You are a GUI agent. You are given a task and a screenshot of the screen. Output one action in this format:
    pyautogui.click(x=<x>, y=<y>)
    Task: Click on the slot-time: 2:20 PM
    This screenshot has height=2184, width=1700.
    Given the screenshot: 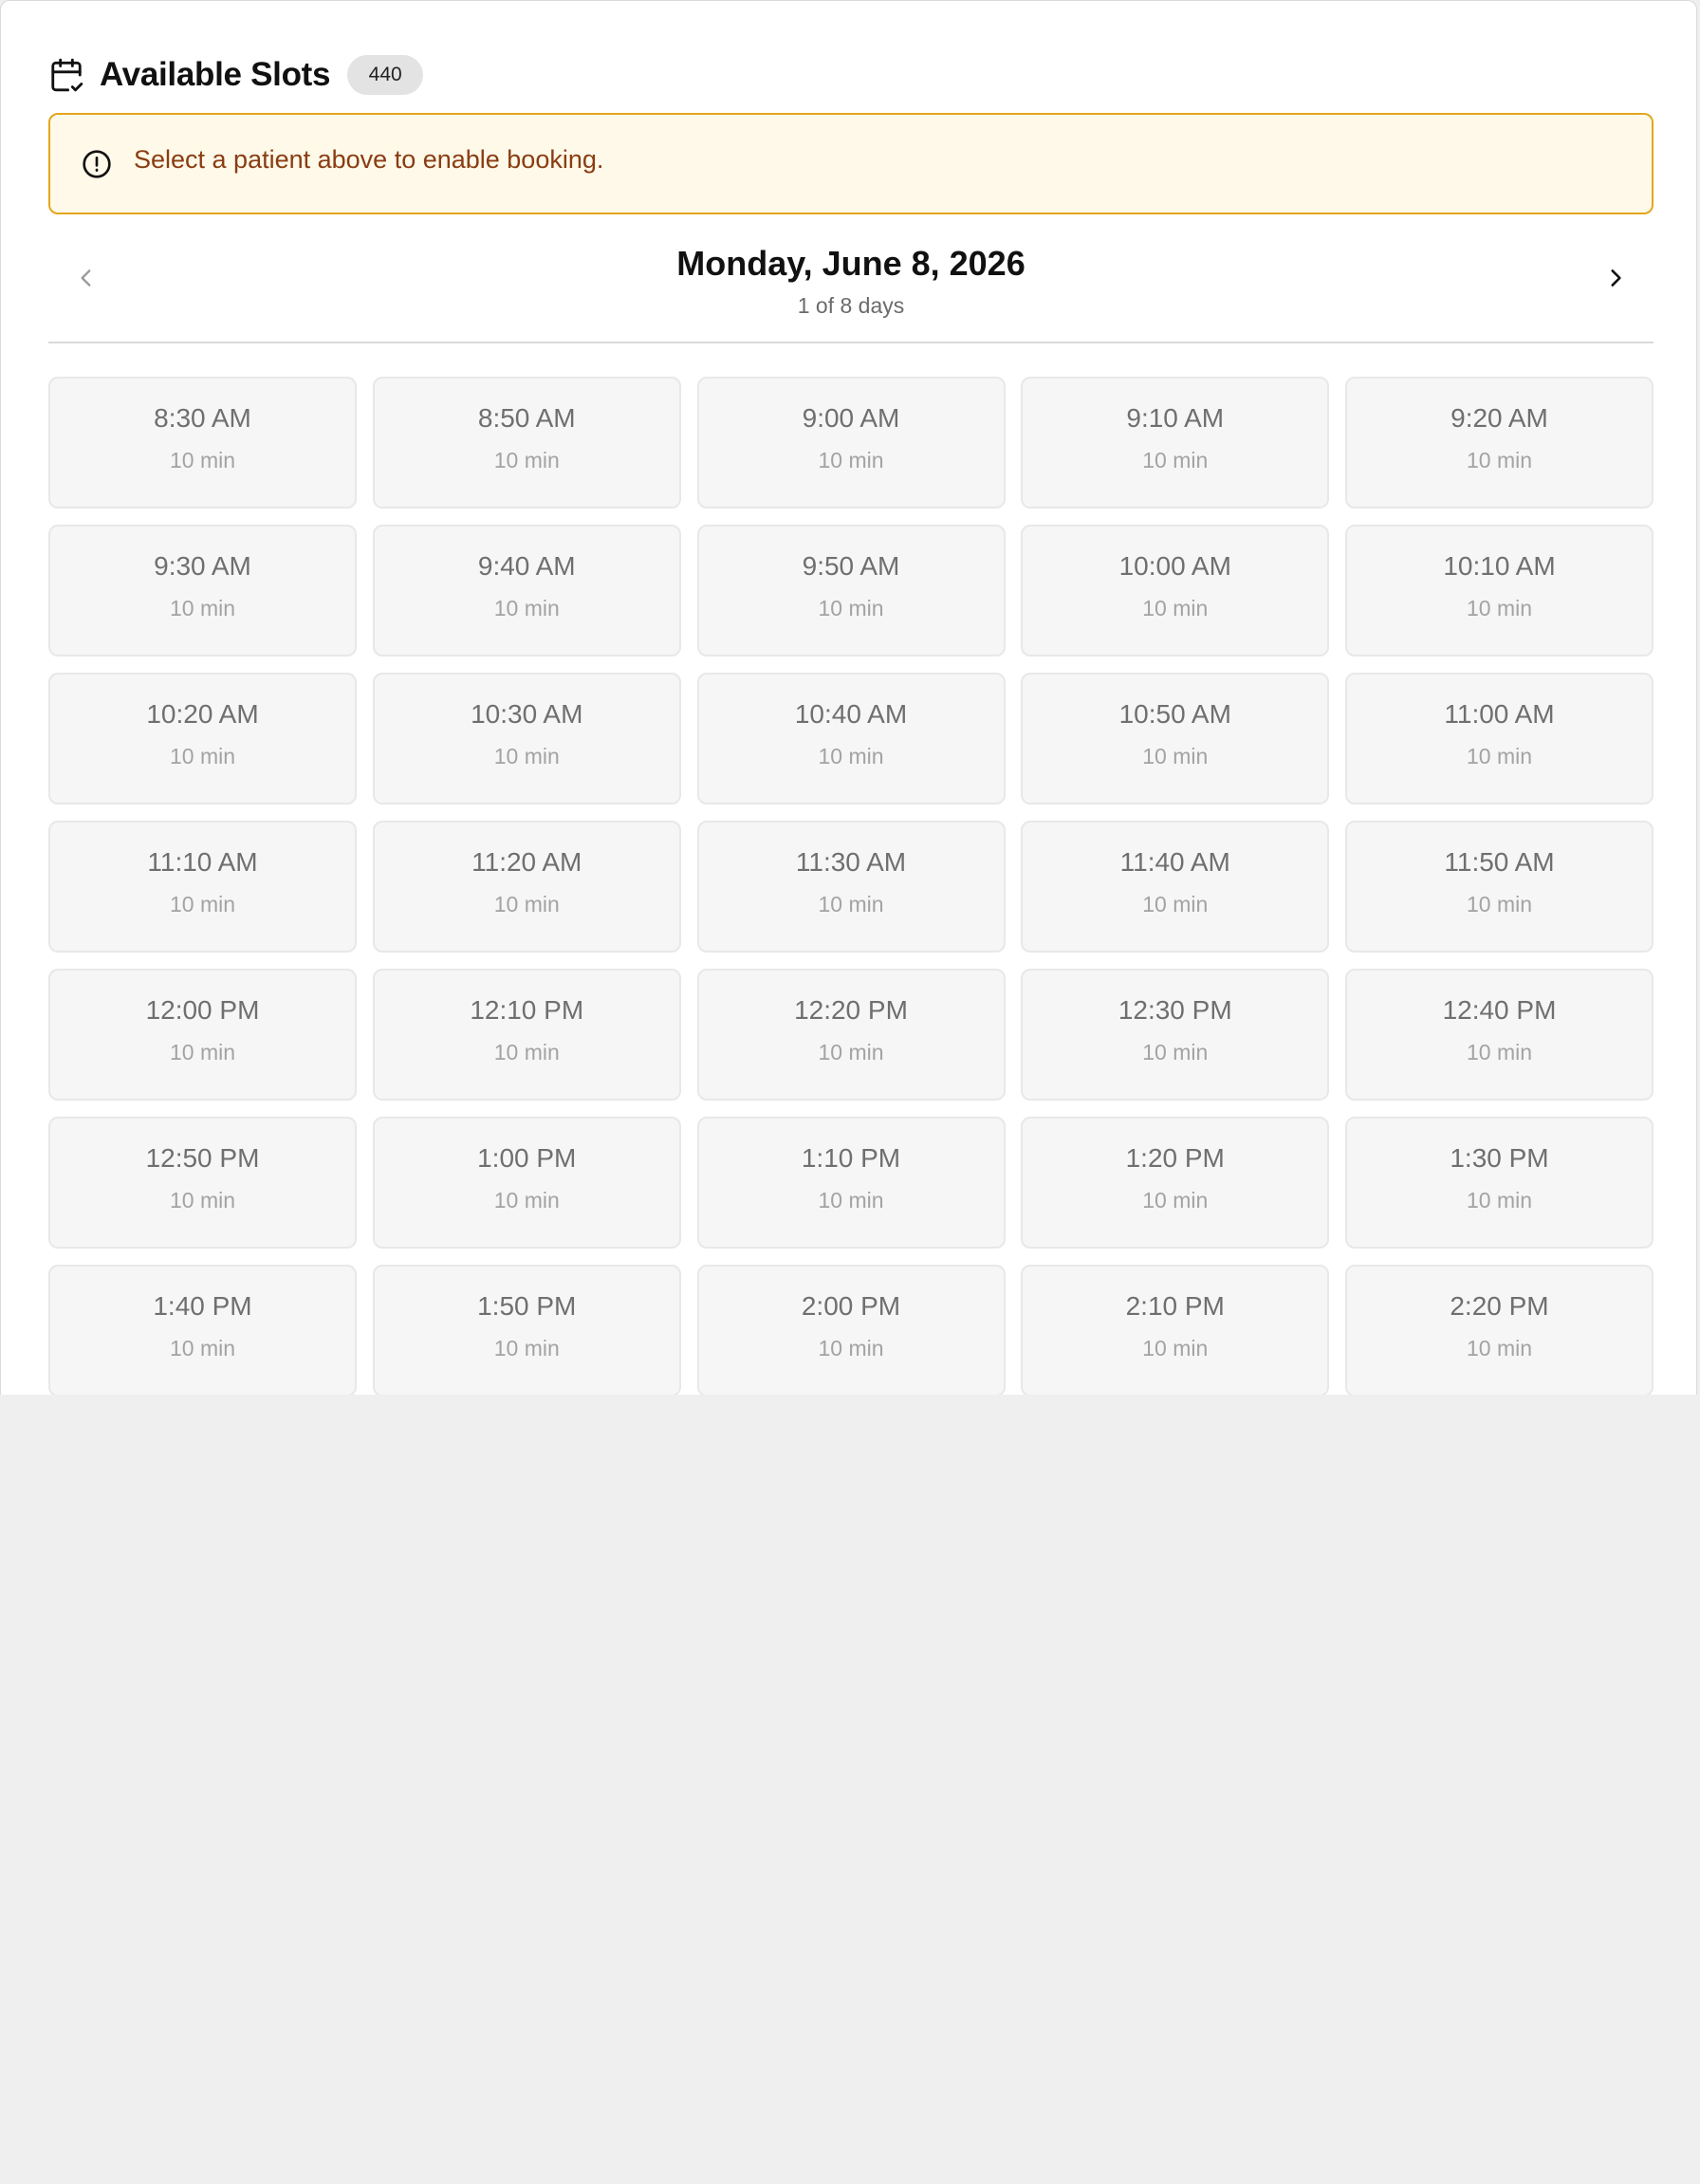 What is the action you would take?
    pyautogui.click(x=1499, y=1306)
    